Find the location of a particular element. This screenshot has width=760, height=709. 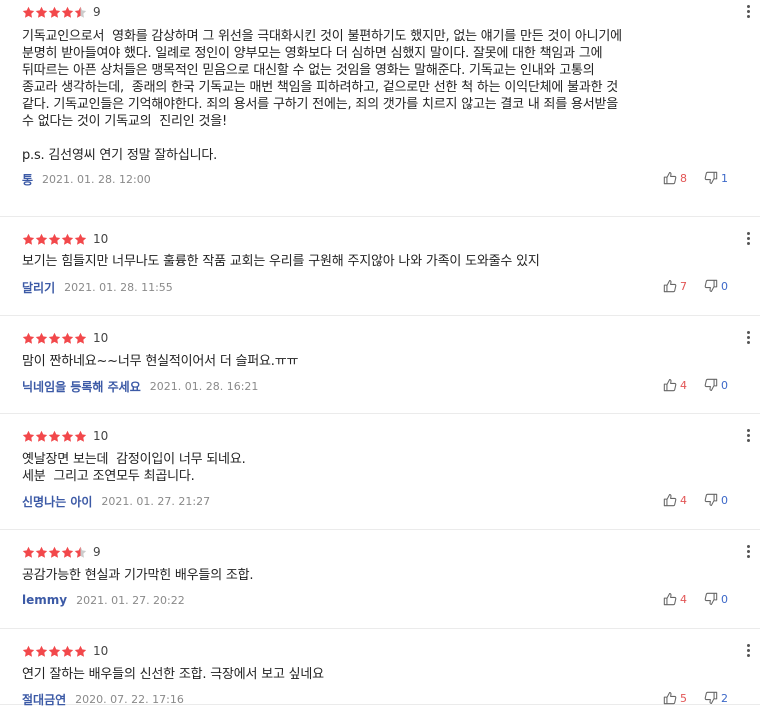

review-date: 2020. 07. 22. 17:16 is located at coordinates (129, 699).